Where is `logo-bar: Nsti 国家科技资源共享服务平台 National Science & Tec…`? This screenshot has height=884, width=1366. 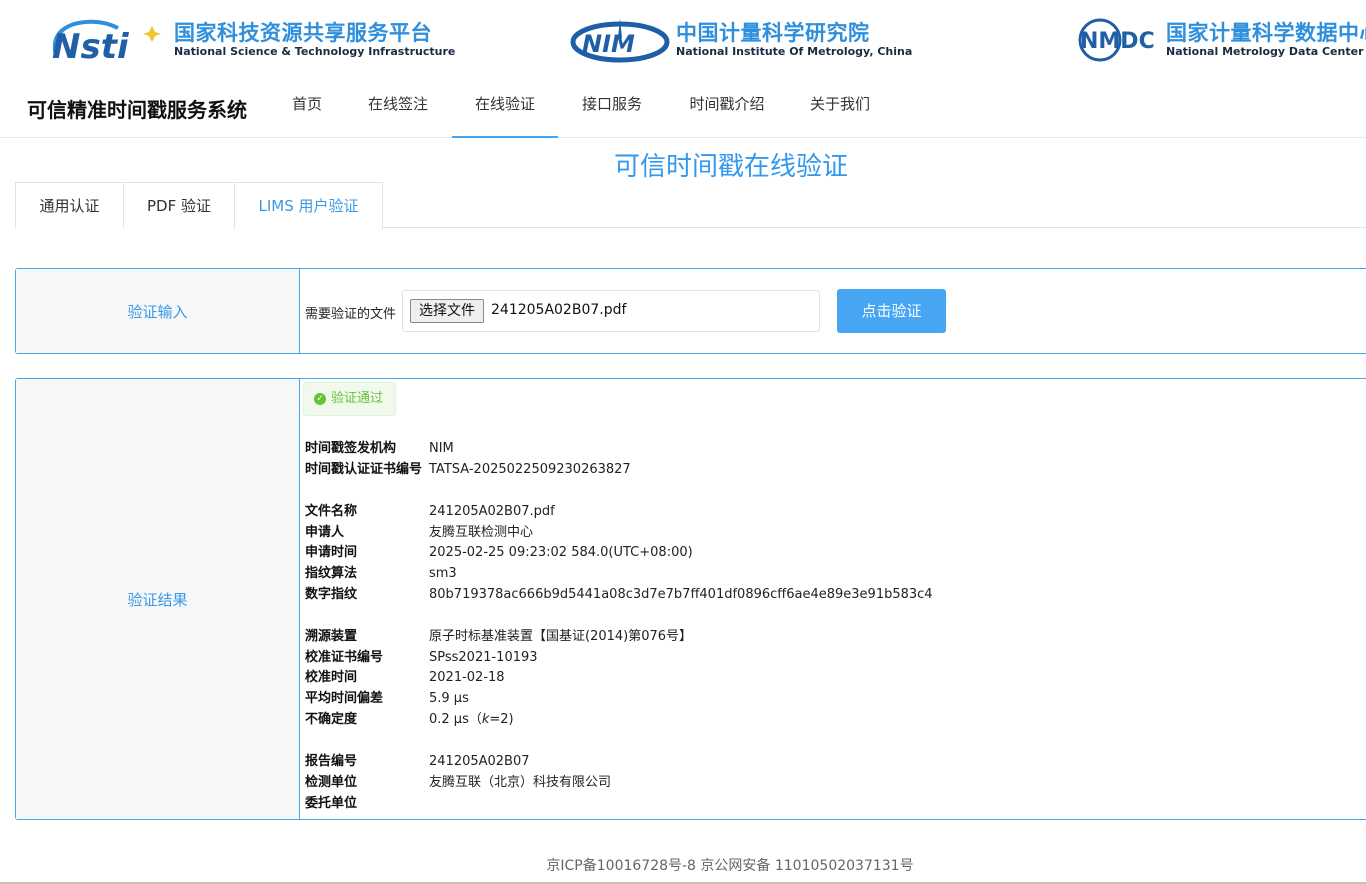 logo-bar: Nsti 国家科技资源共享服务平台 National Science & Tec… is located at coordinates (683, 39).